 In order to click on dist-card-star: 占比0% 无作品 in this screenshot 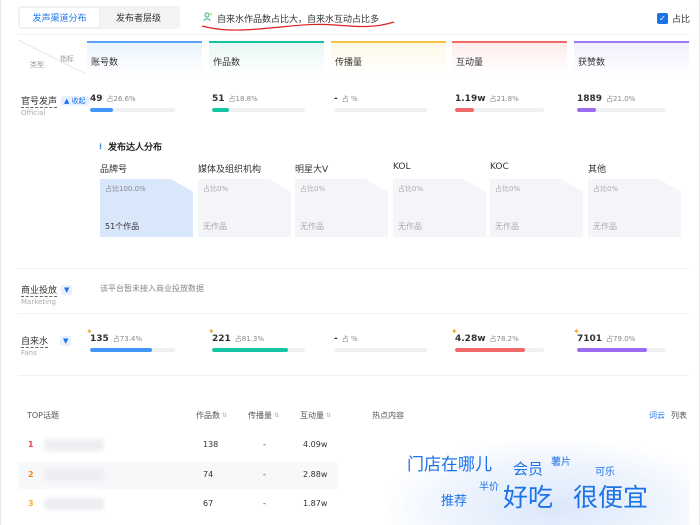, I will do `click(341, 208)`.